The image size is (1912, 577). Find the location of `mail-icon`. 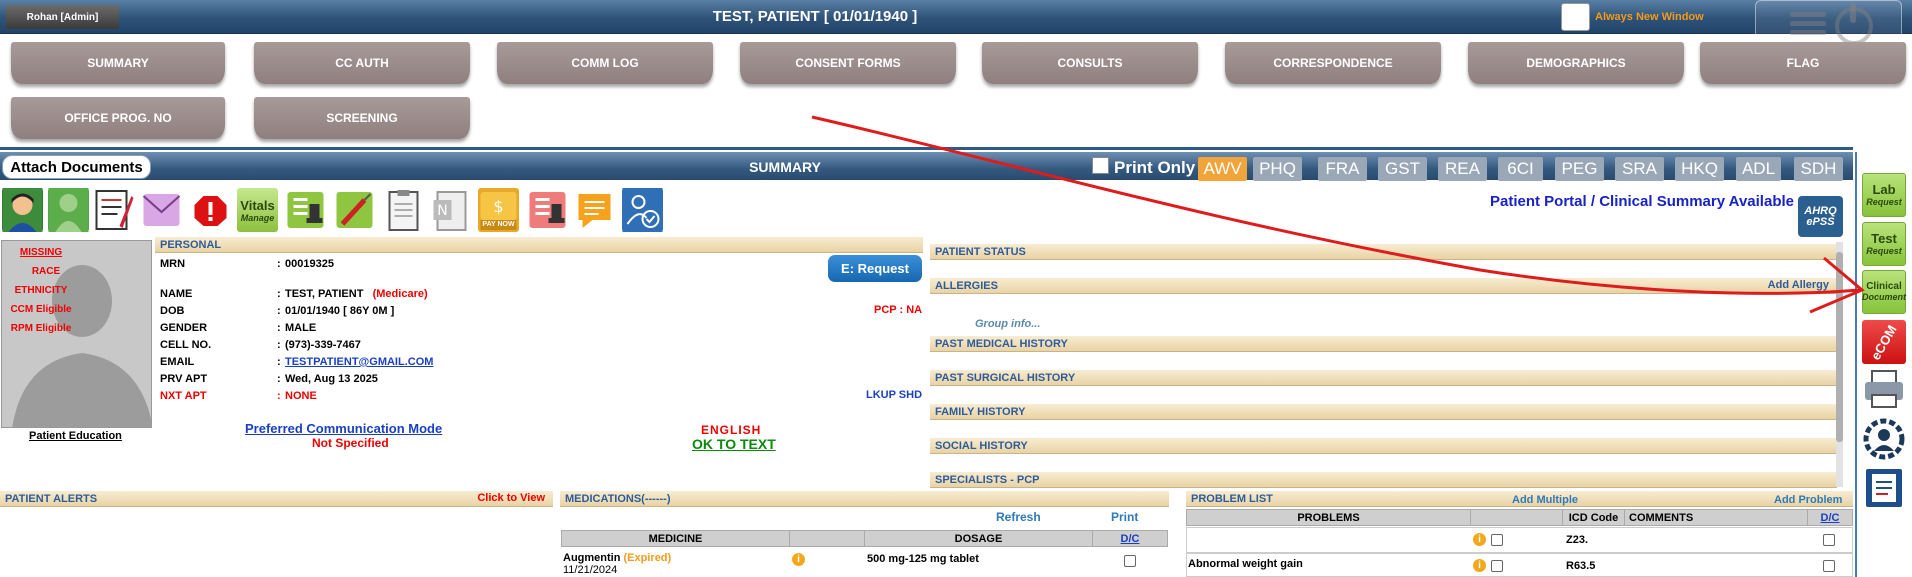

mail-icon is located at coordinates (161, 210).